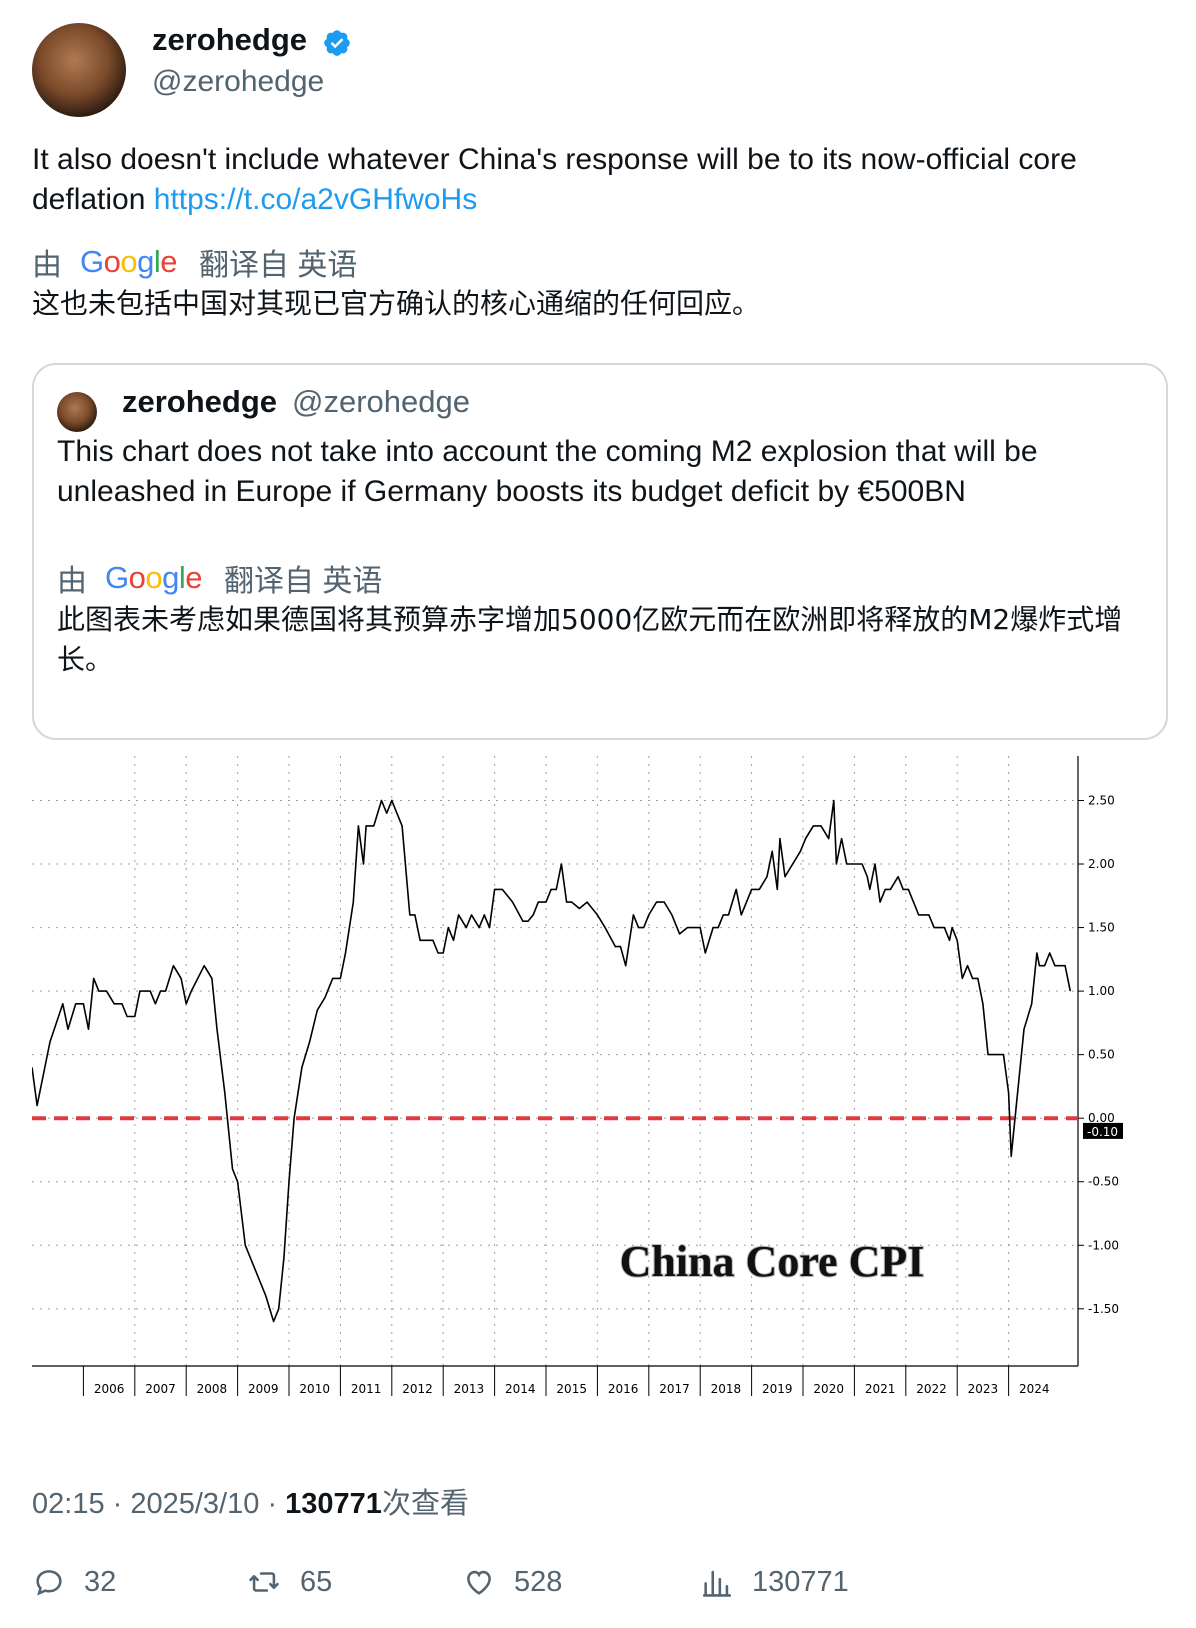 This screenshot has height=1628, width=1196. I want to click on x-tick-label: 2007, so click(160, 1389).